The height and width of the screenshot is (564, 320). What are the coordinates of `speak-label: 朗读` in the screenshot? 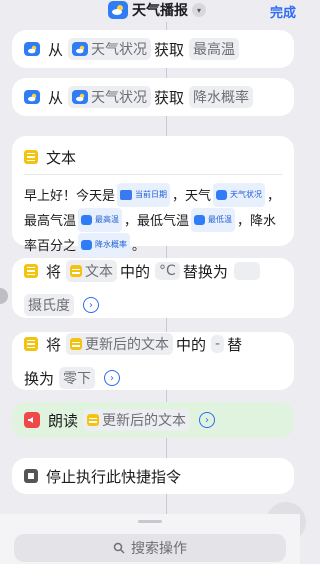 It's located at (63, 420).